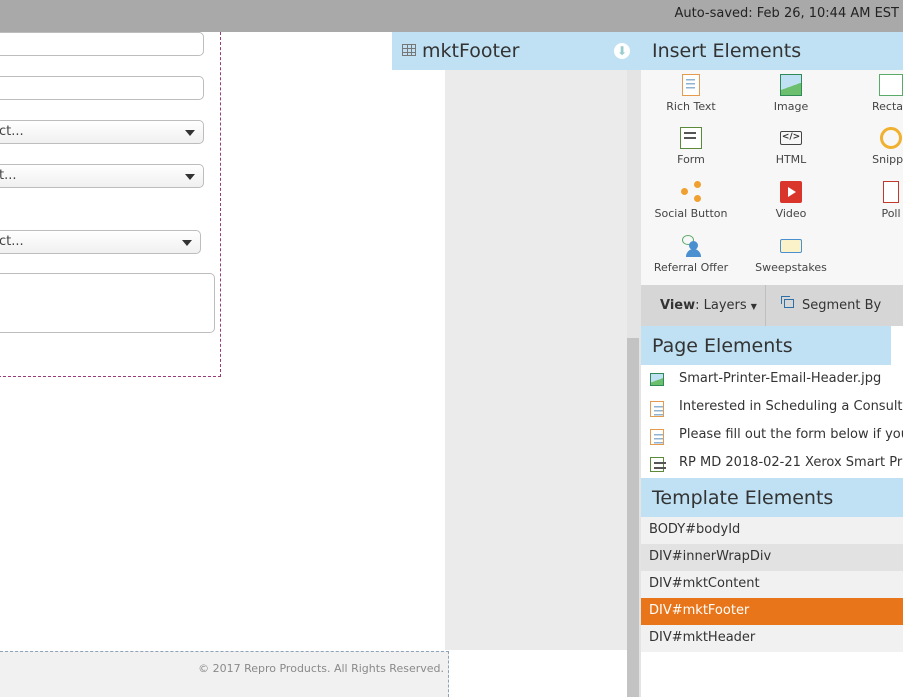 The width and height of the screenshot is (903, 697). I want to click on insert-item-label: Sweepstakes, so click(791, 267).